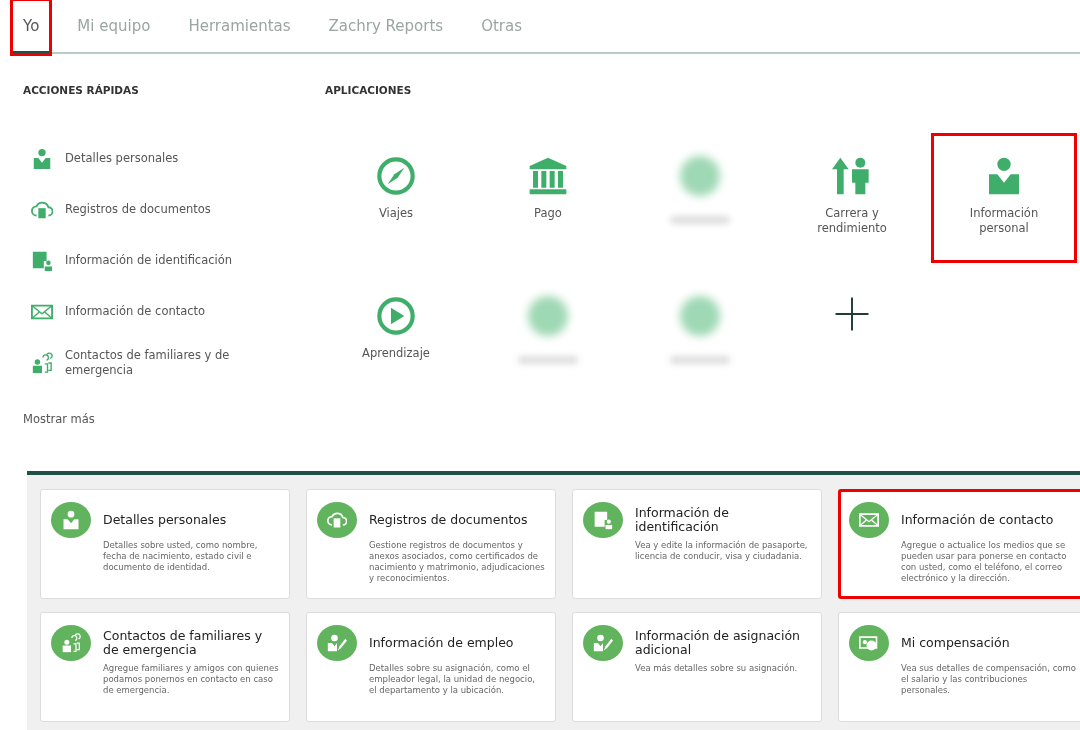  Describe the element at coordinates (869, 643) in the screenshot. I see `banknote-icon` at that location.